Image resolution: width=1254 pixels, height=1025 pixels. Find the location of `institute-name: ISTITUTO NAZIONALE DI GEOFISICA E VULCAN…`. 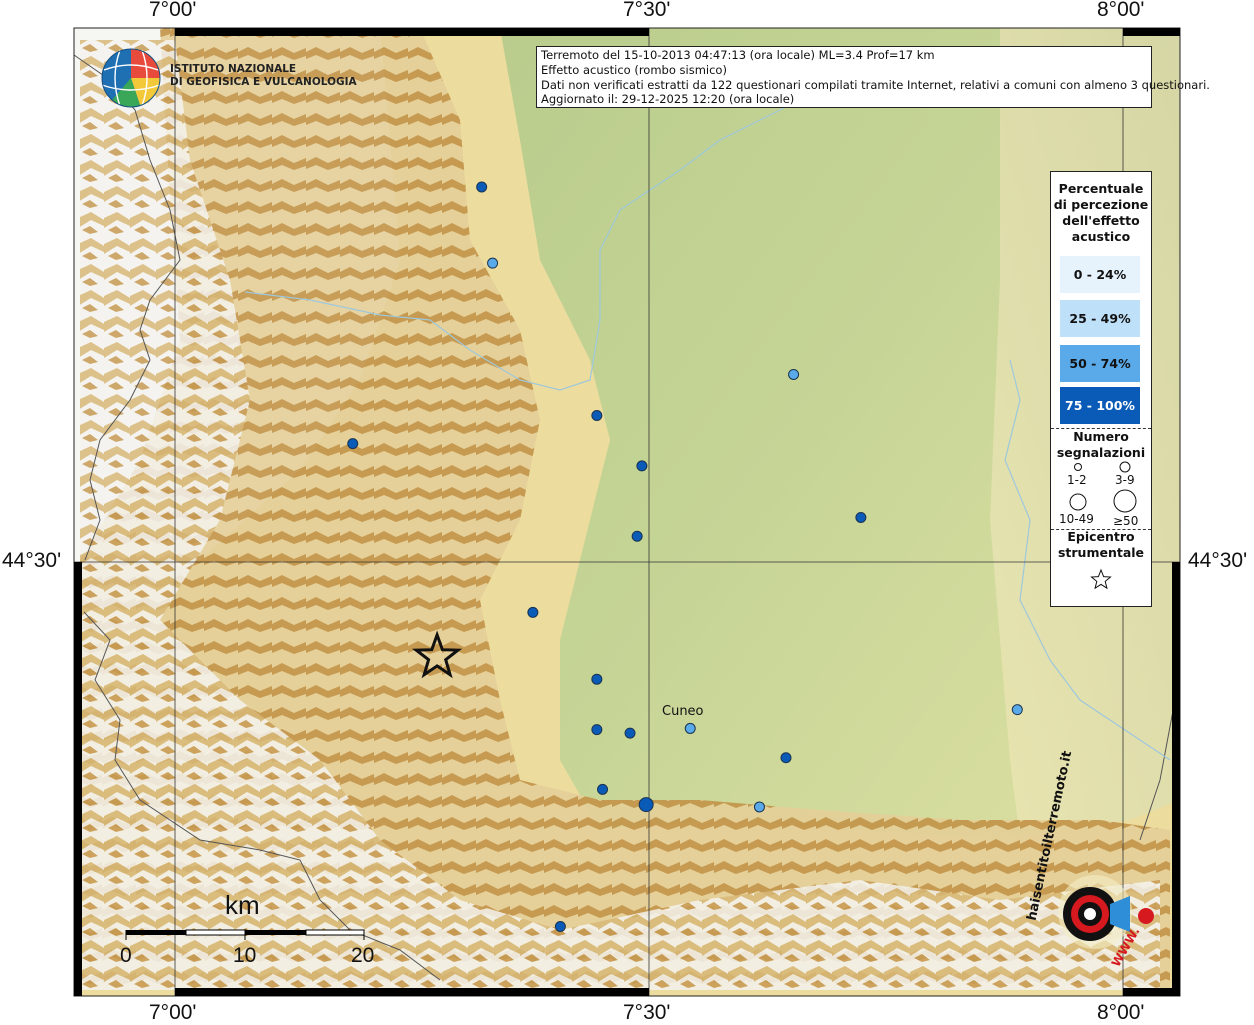

institute-name: ISTITUTO NAZIONALE DI GEOFISICA E VULCAN… is located at coordinates (263, 75).